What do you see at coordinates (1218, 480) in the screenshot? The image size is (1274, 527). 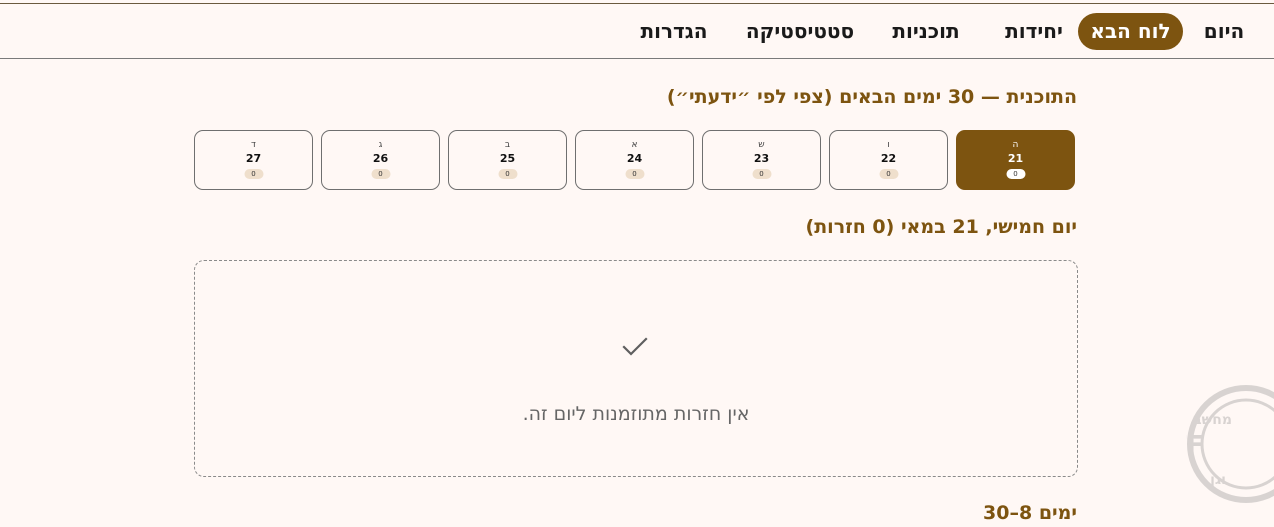 I see `watermark-text-bottom: וגן` at bounding box center [1218, 480].